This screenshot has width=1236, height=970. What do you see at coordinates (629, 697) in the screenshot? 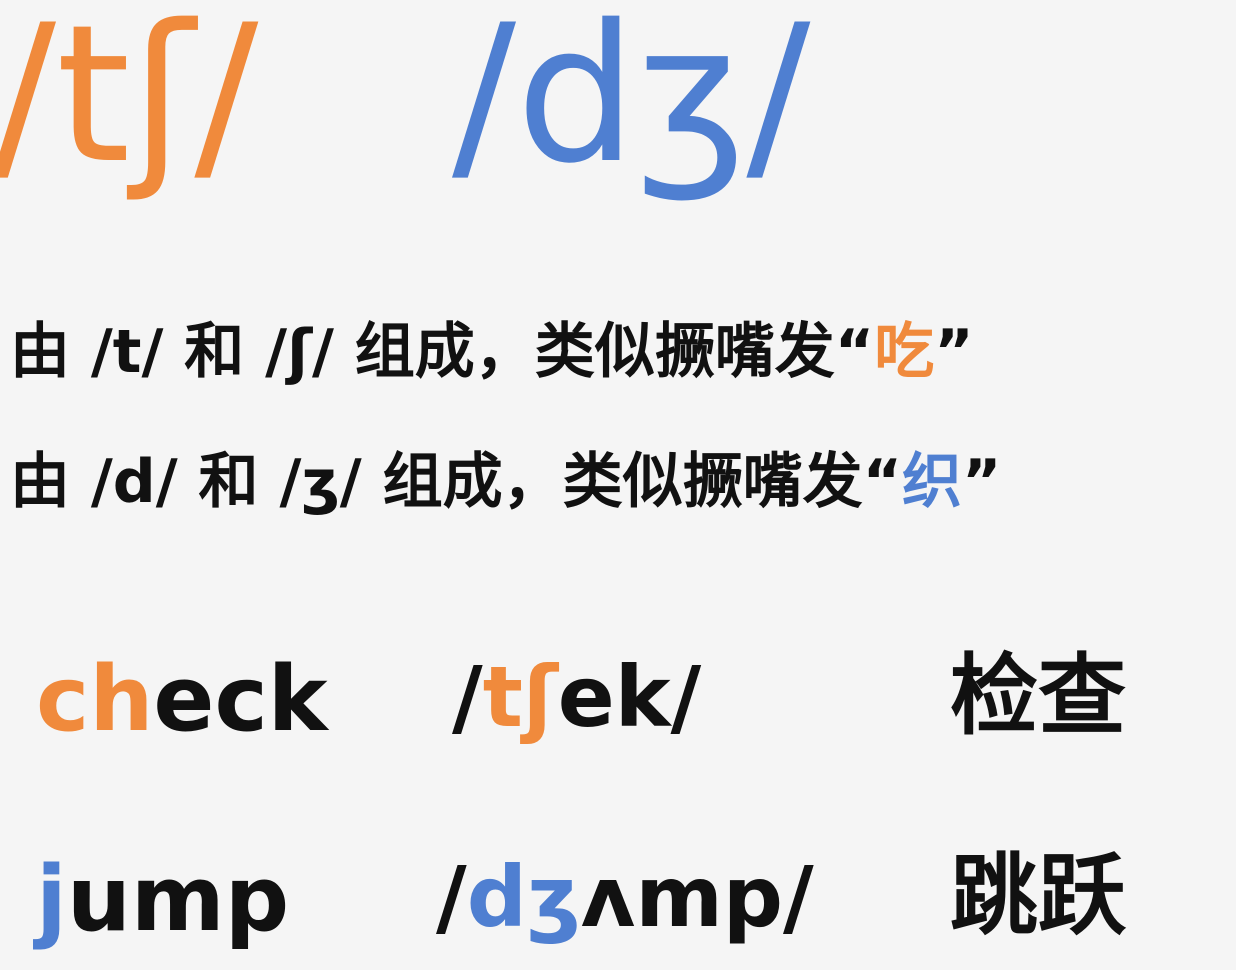
I see `example-ipa-check-rest: ek/` at bounding box center [629, 697].